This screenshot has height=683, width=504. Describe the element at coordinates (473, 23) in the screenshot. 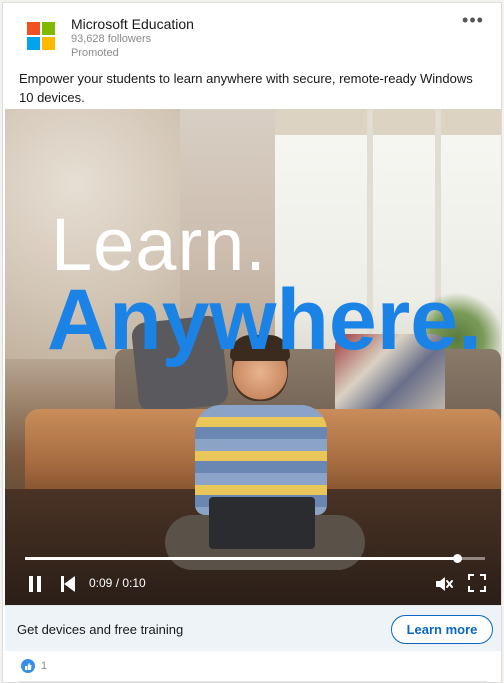

I see `more-options-icon: •••` at that location.